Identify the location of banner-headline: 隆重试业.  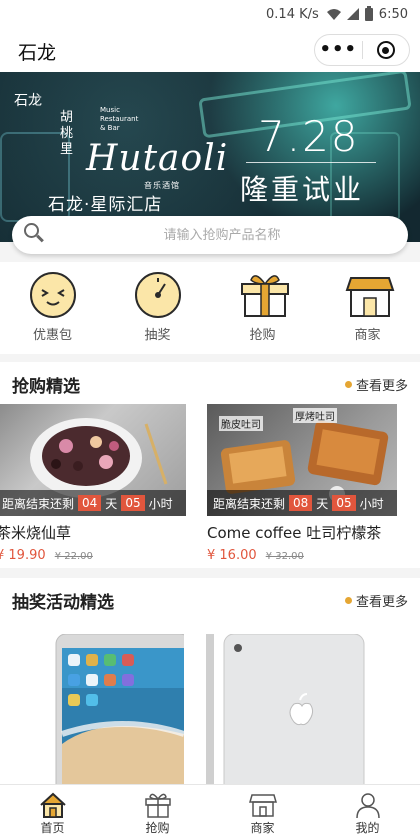
(302, 189).